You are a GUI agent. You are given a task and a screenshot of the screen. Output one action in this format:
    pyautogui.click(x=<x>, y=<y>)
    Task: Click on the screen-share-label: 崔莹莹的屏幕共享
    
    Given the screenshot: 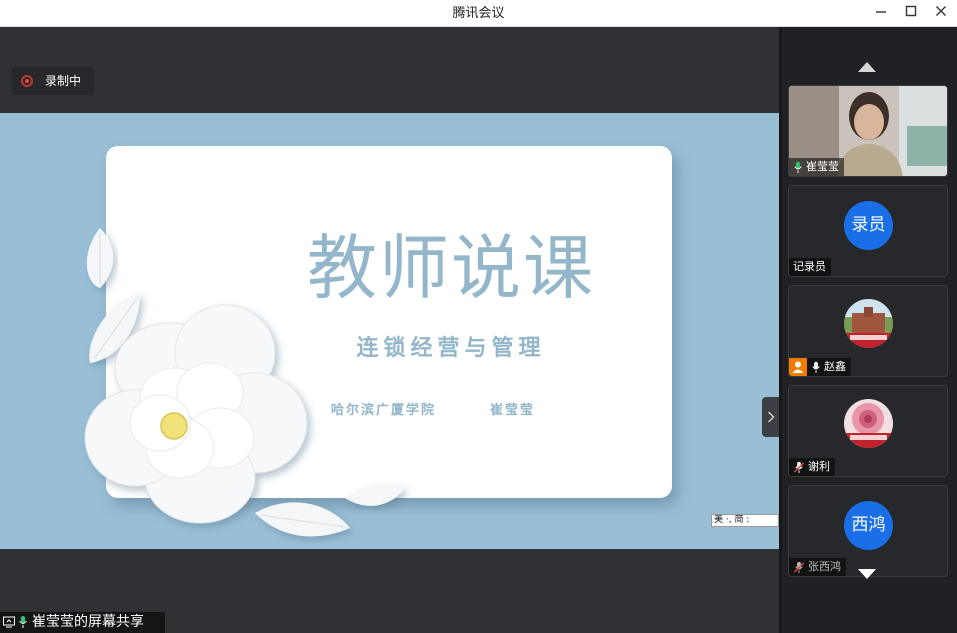 What is the action you would take?
    pyautogui.click(x=88, y=622)
    